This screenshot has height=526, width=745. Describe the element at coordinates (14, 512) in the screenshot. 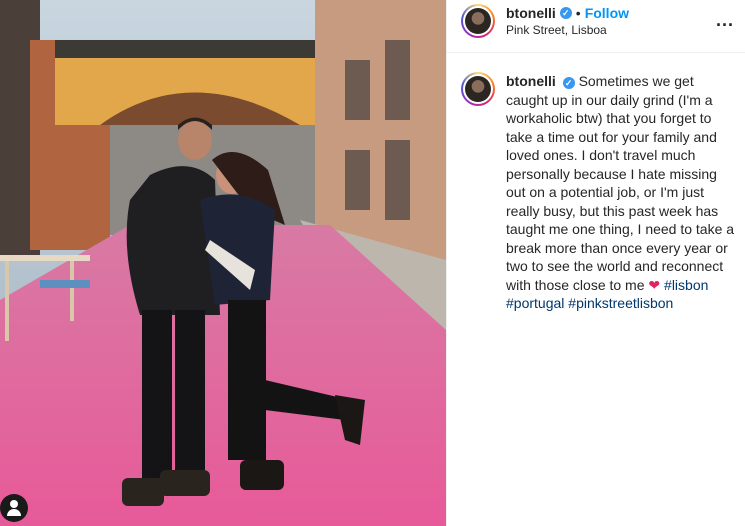

I see `user-tag-icon-body` at that location.